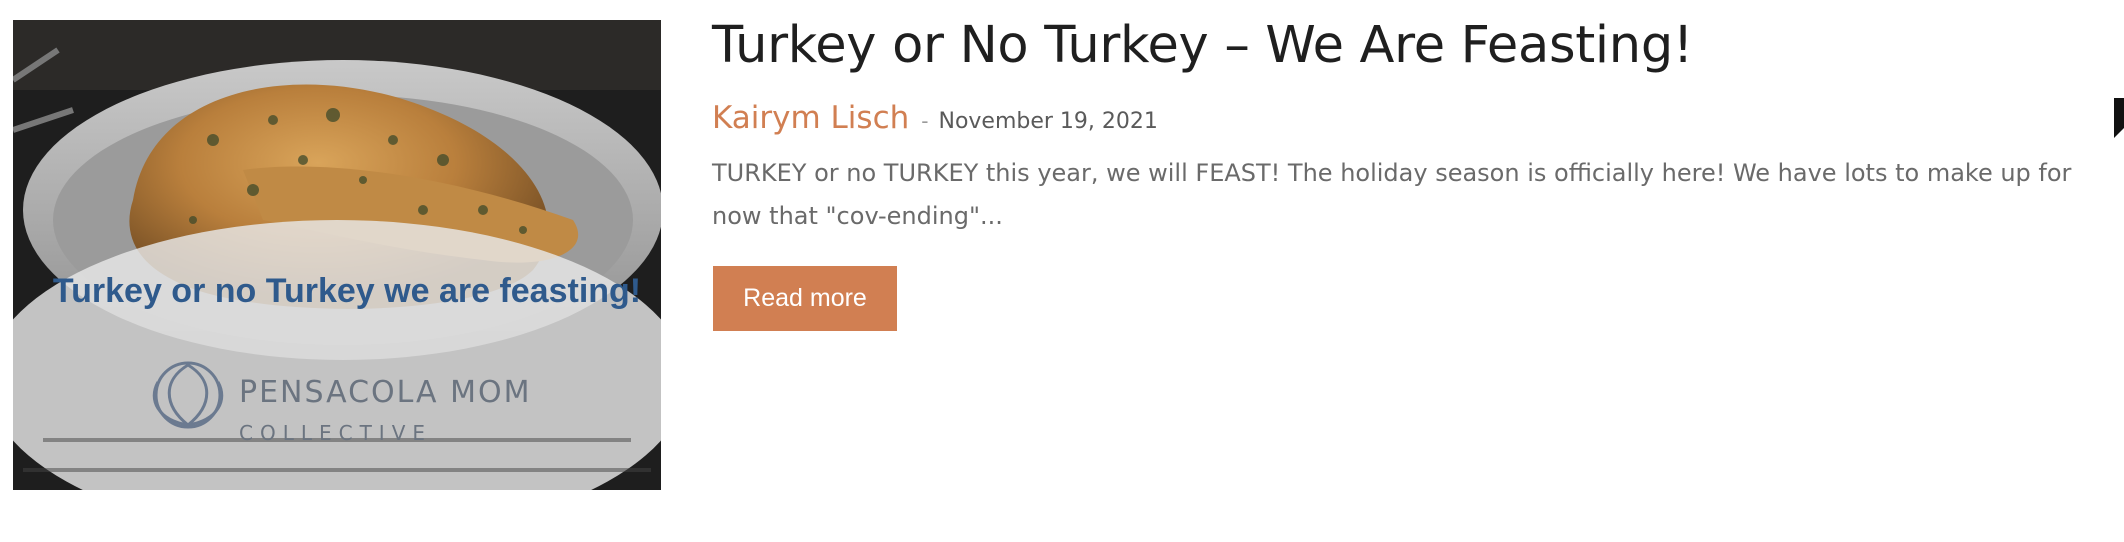  What do you see at coordinates (805, 298) in the screenshot?
I see `read-more-button: Read more` at bounding box center [805, 298].